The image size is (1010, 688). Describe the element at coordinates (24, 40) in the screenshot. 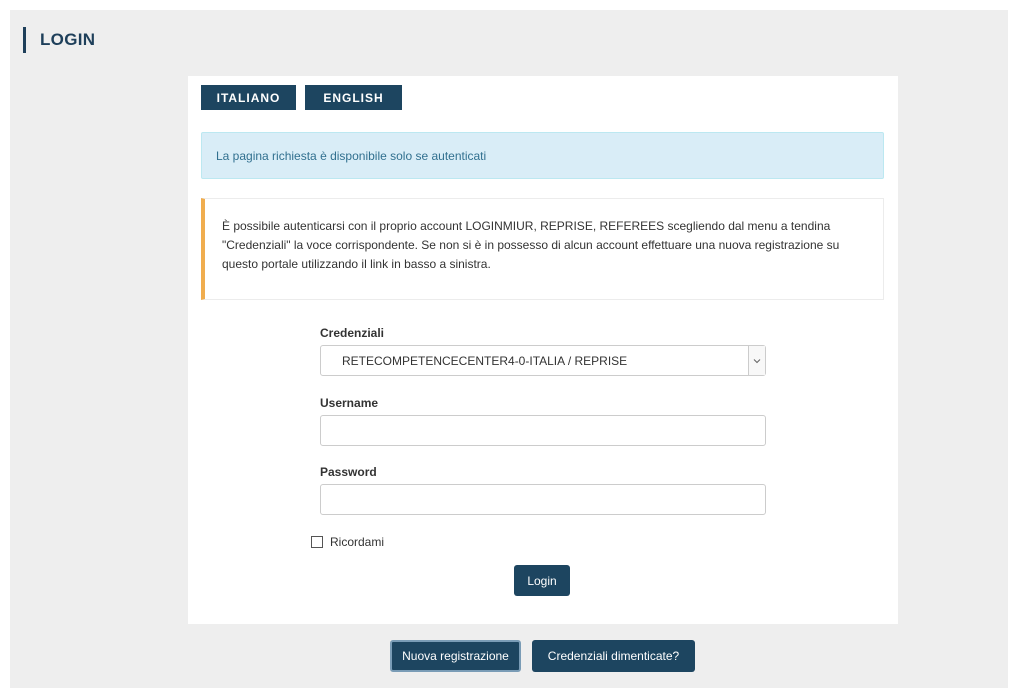

I see `title-accent-bar` at that location.